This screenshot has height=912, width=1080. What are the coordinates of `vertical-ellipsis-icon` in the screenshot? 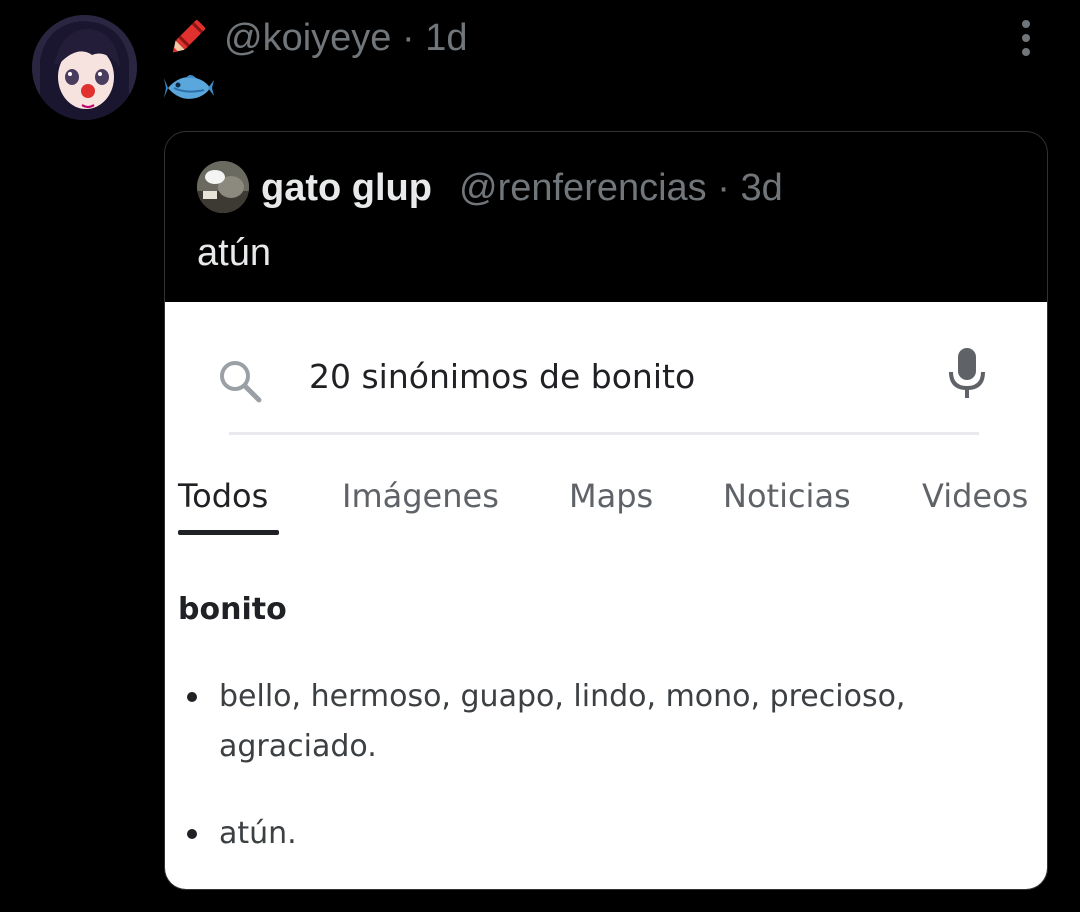 It's located at (1026, 38).